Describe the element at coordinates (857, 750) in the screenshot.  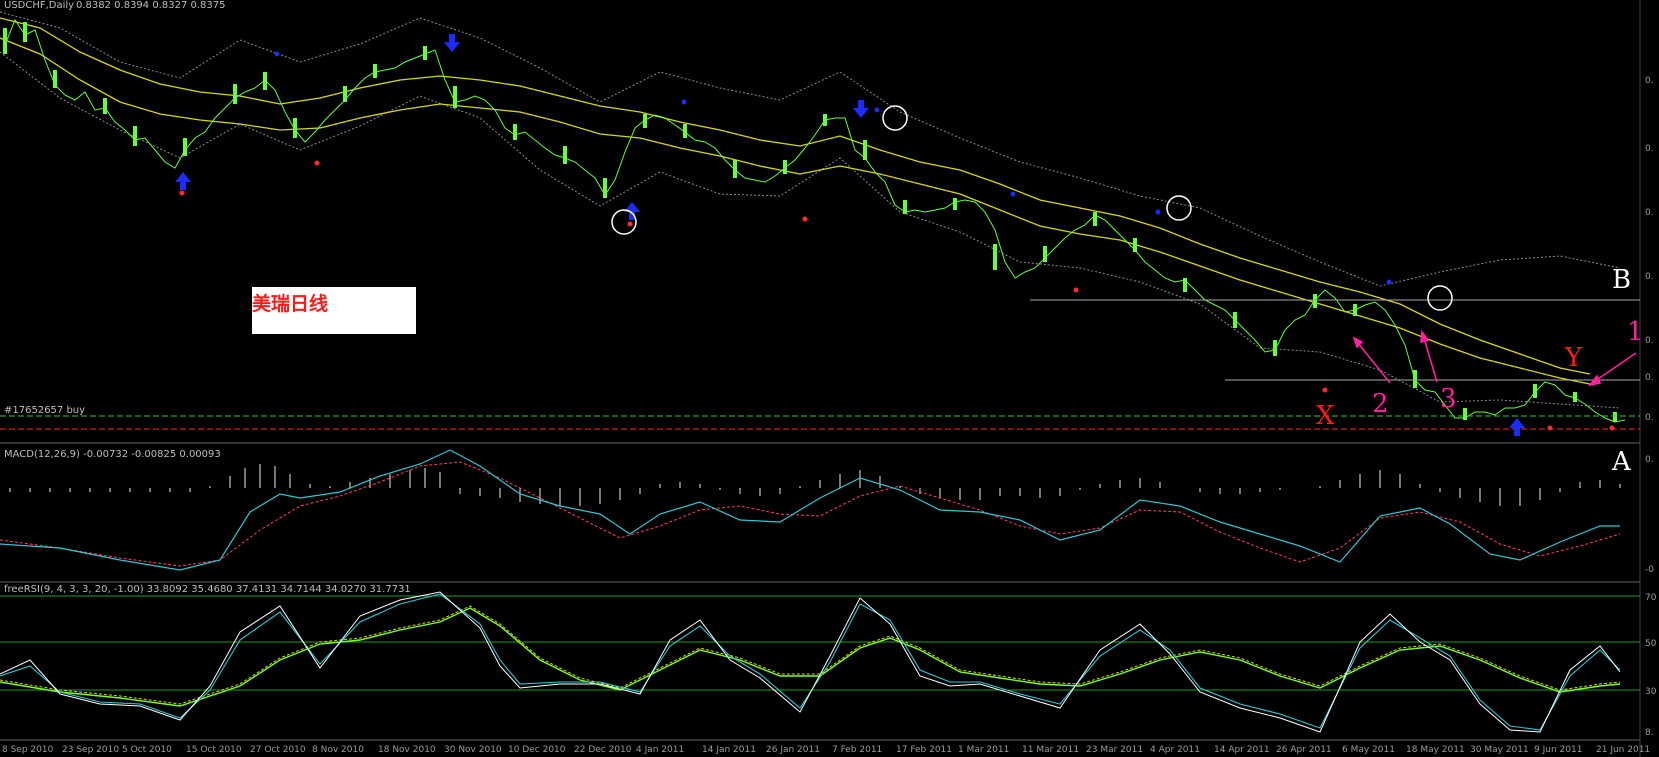
I see `svg-text: 7 Feb 2011` at that location.